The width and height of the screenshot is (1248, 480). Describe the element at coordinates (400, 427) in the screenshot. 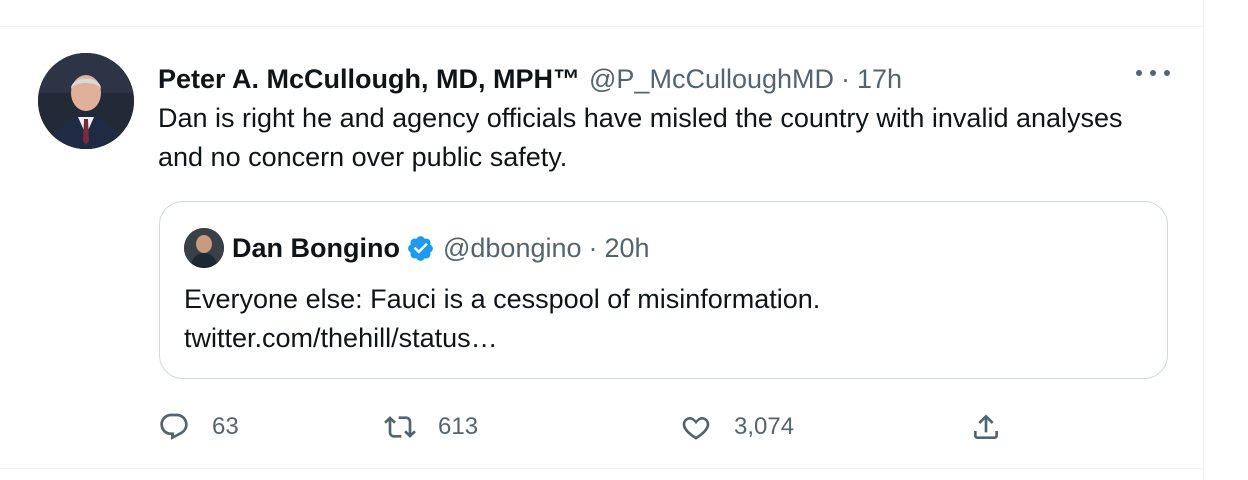

I see `retweet-arrows-icon` at that location.